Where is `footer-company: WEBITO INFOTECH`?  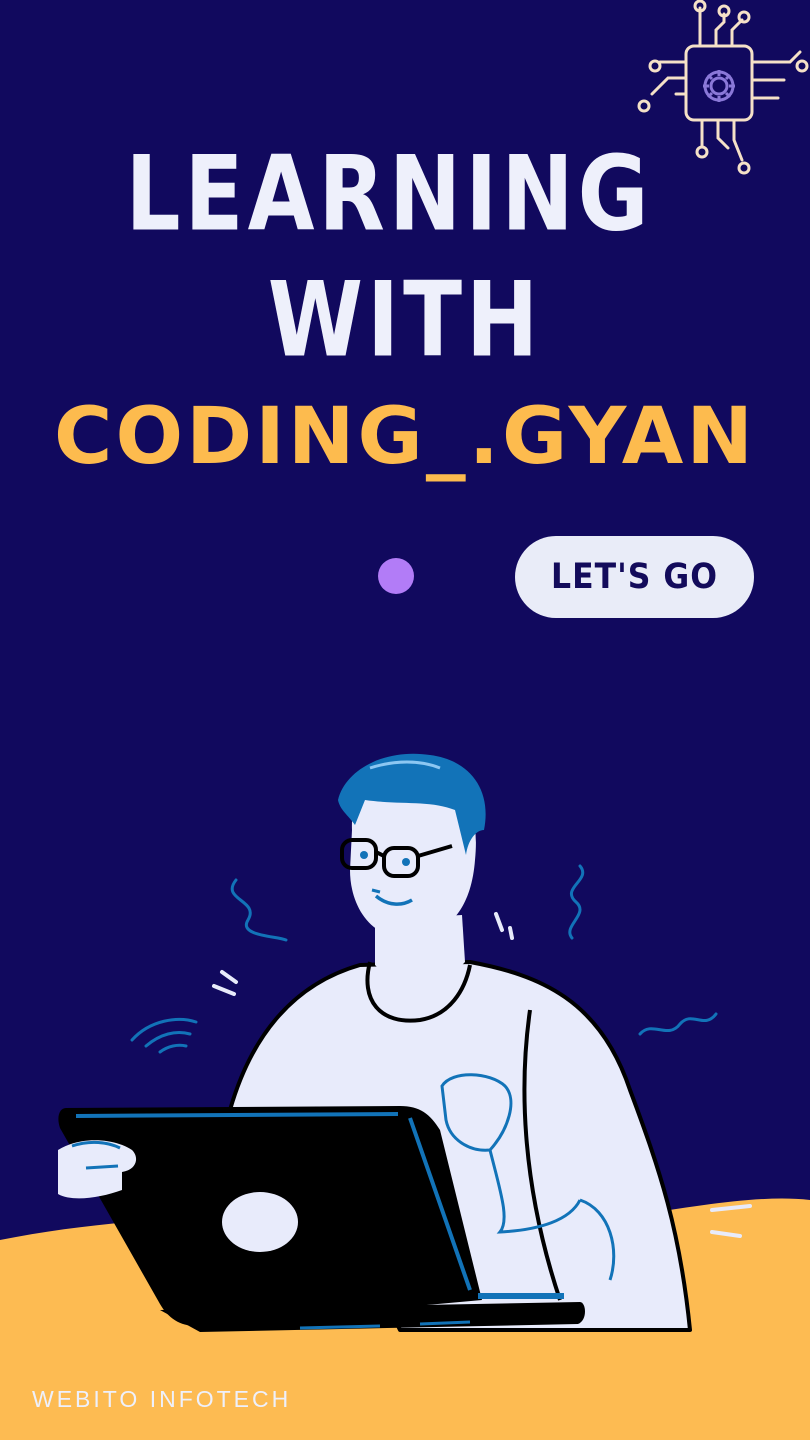 footer-company: WEBITO INFOTECH is located at coordinates (162, 1399).